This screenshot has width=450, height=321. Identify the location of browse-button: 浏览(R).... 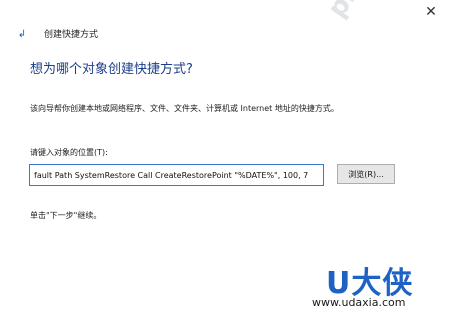
(366, 174).